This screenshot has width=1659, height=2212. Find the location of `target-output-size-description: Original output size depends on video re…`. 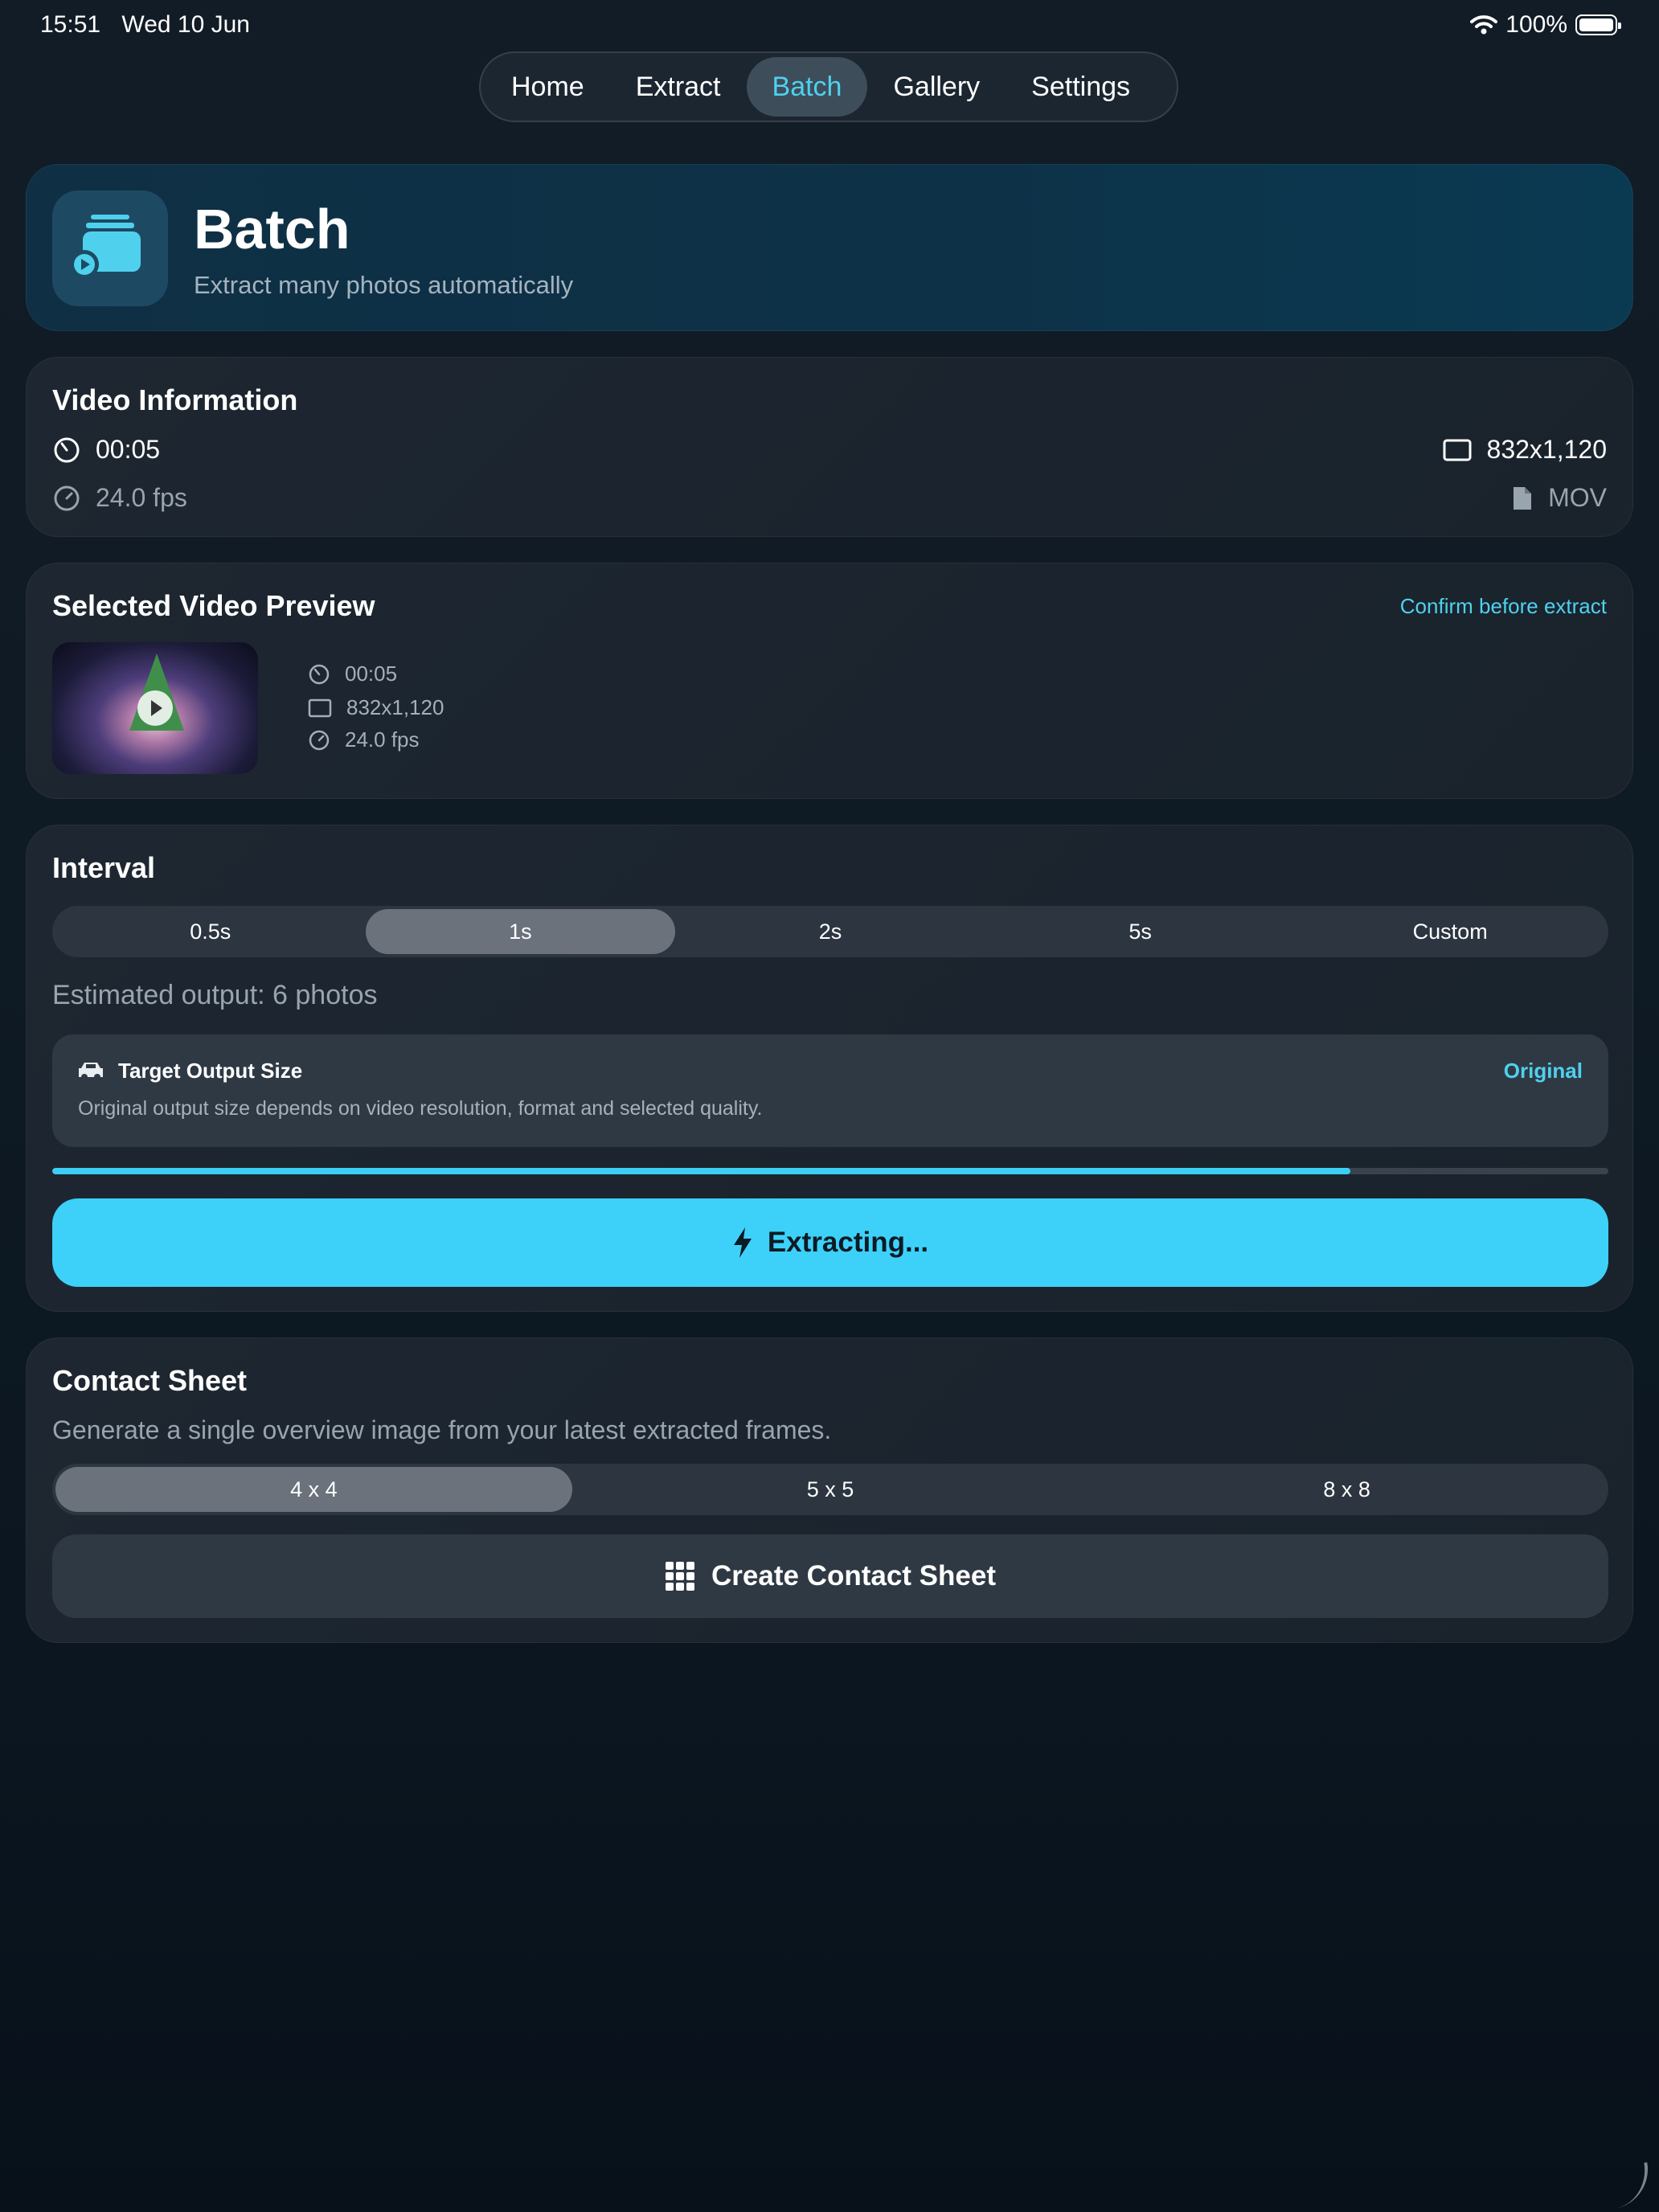

target-output-size-description: Original output size depends on video re… is located at coordinates (421, 1108).